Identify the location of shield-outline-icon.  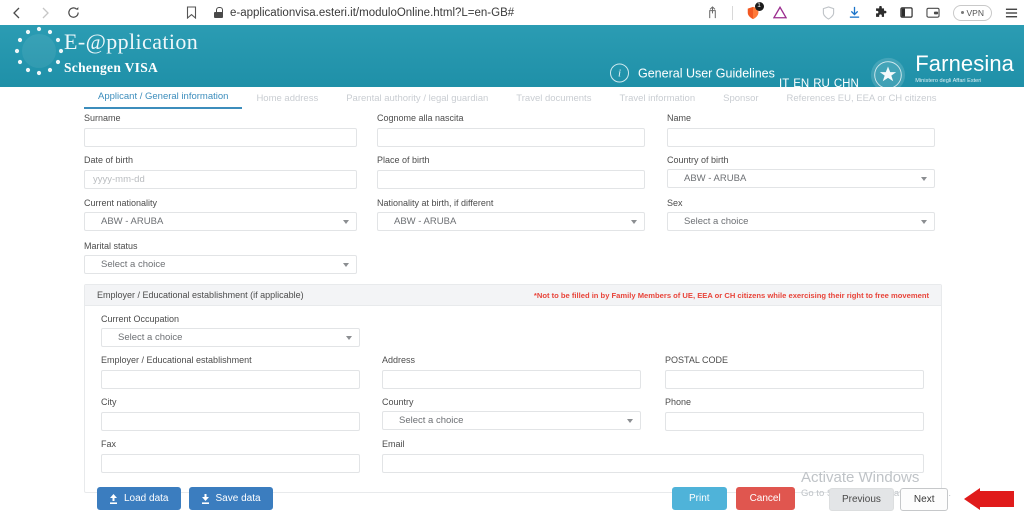
(828, 12).